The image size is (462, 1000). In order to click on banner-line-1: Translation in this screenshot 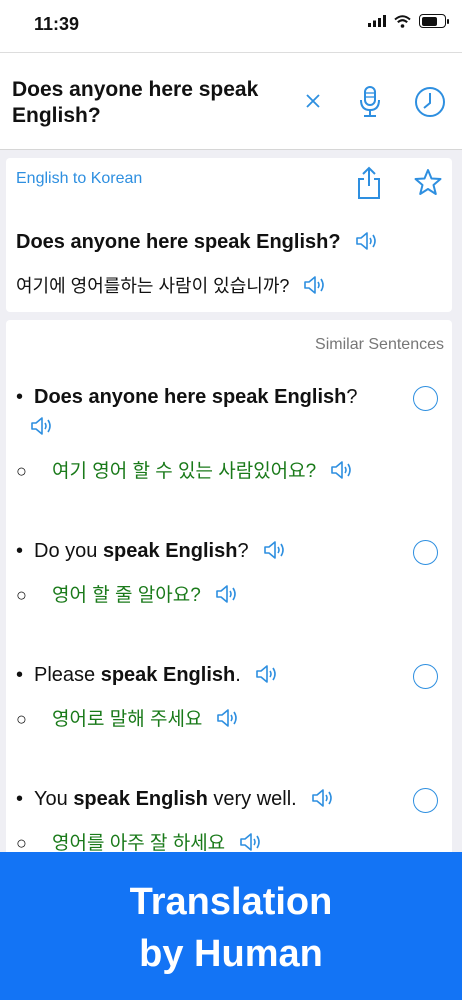, I will do `click(231, 902)`.